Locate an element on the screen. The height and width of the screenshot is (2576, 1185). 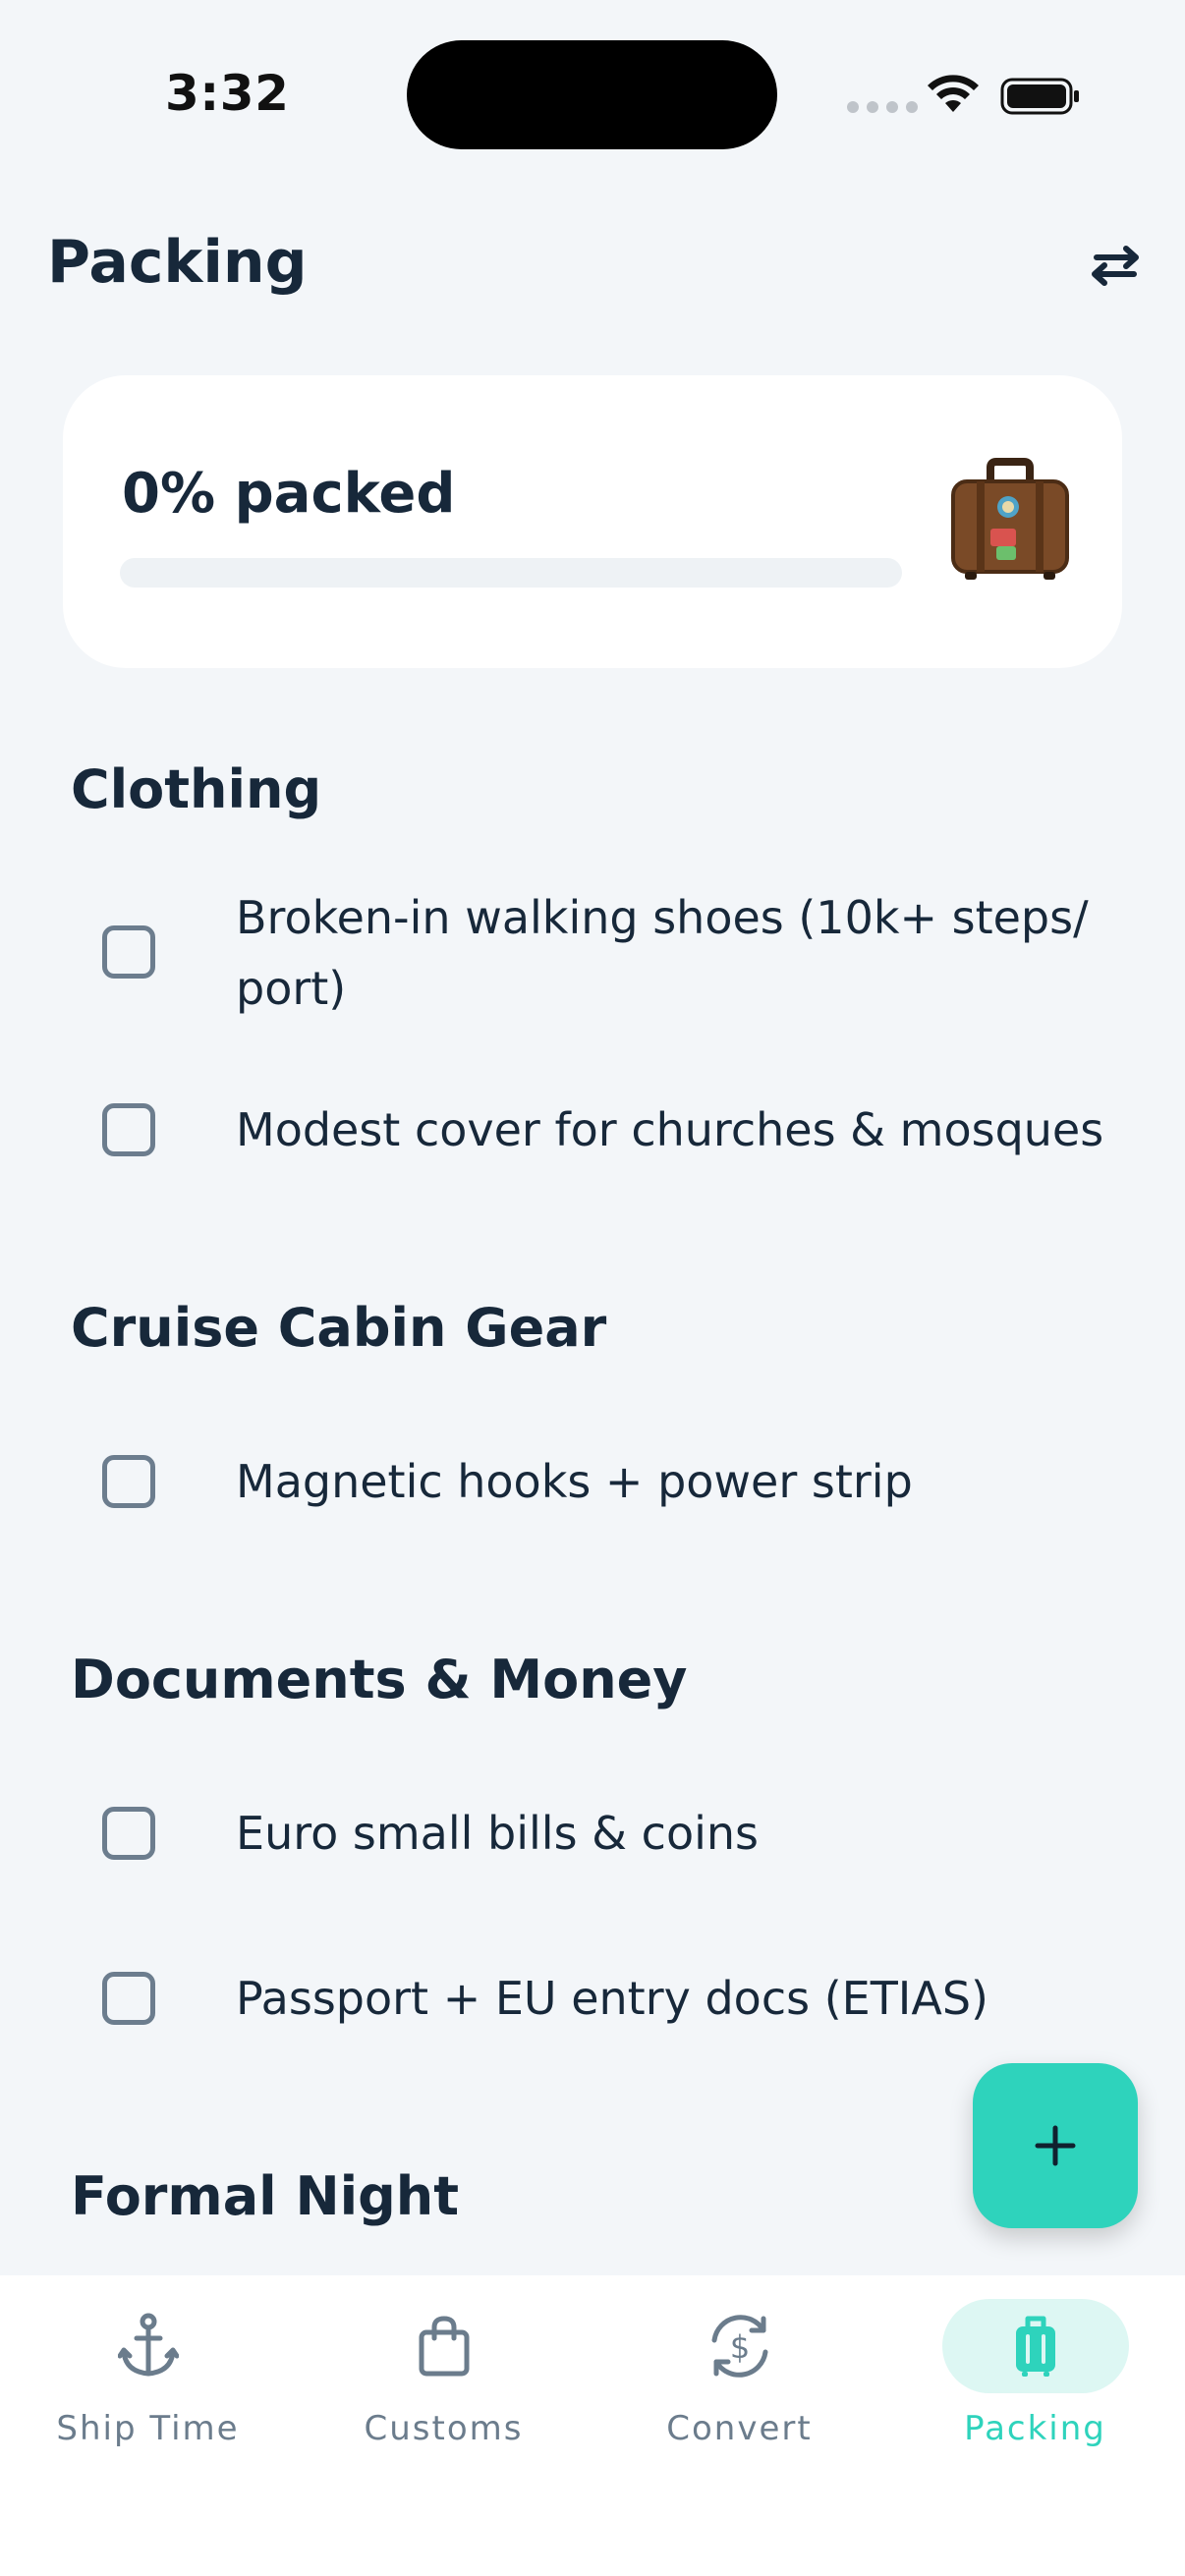
swap-arrows-icon is located at coordinates (1115, 266).